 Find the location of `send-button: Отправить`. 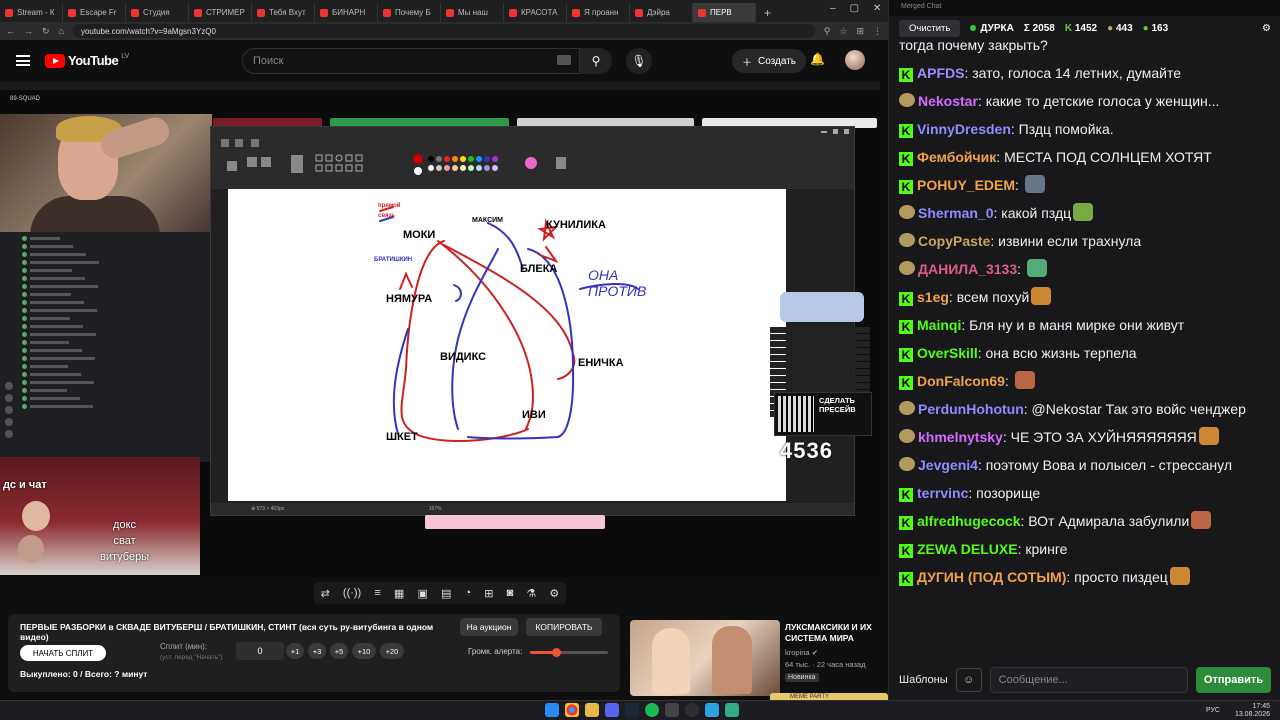

send-button: Отправить is located at coordinates (1233, 680).